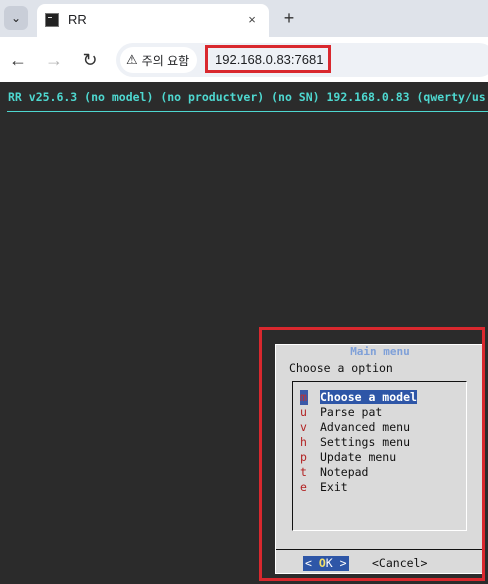 The width and height of the screenshot is (488, 584). I want to click on terminal-favicon-icon, so click(52, 20).